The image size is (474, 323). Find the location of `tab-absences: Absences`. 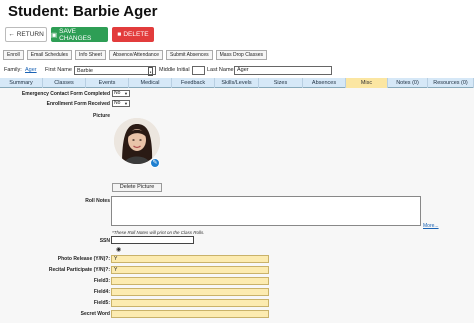

tab-absences: Absences is located at coordinates (324, 83).